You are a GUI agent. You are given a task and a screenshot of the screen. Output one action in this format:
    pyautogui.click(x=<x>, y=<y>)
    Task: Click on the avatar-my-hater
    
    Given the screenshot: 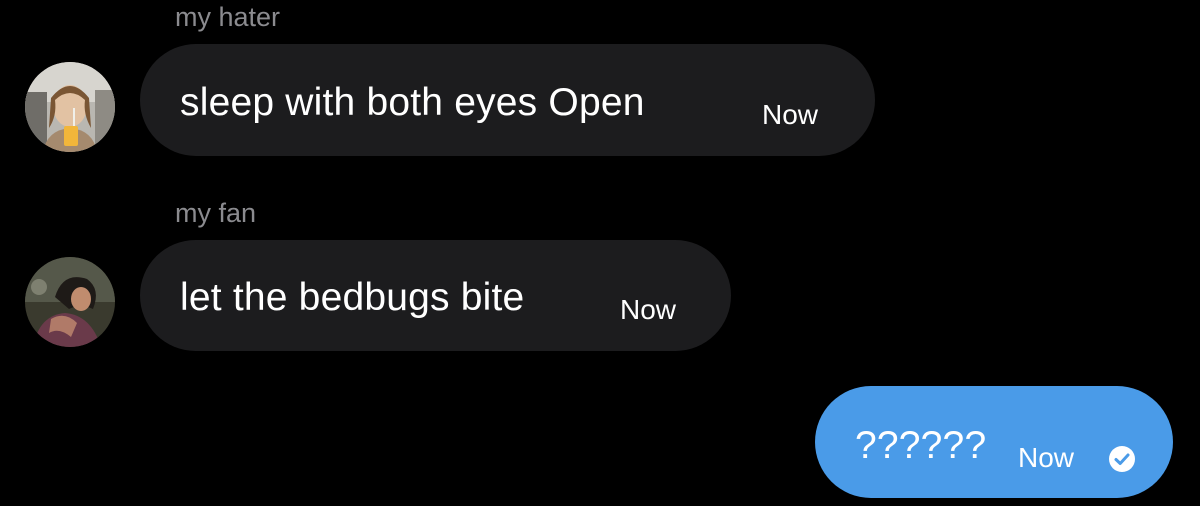 What is the action you would take?
    pyautogui.click(x=70, y=107)
    